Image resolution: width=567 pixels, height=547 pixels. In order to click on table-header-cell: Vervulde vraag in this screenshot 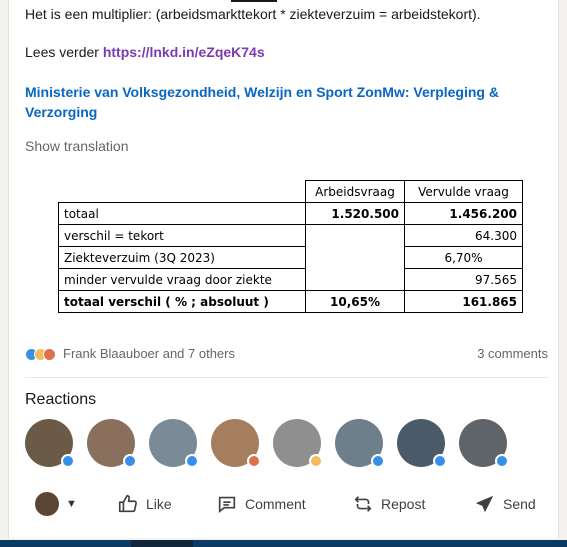, I will do `click(463, 191)`.